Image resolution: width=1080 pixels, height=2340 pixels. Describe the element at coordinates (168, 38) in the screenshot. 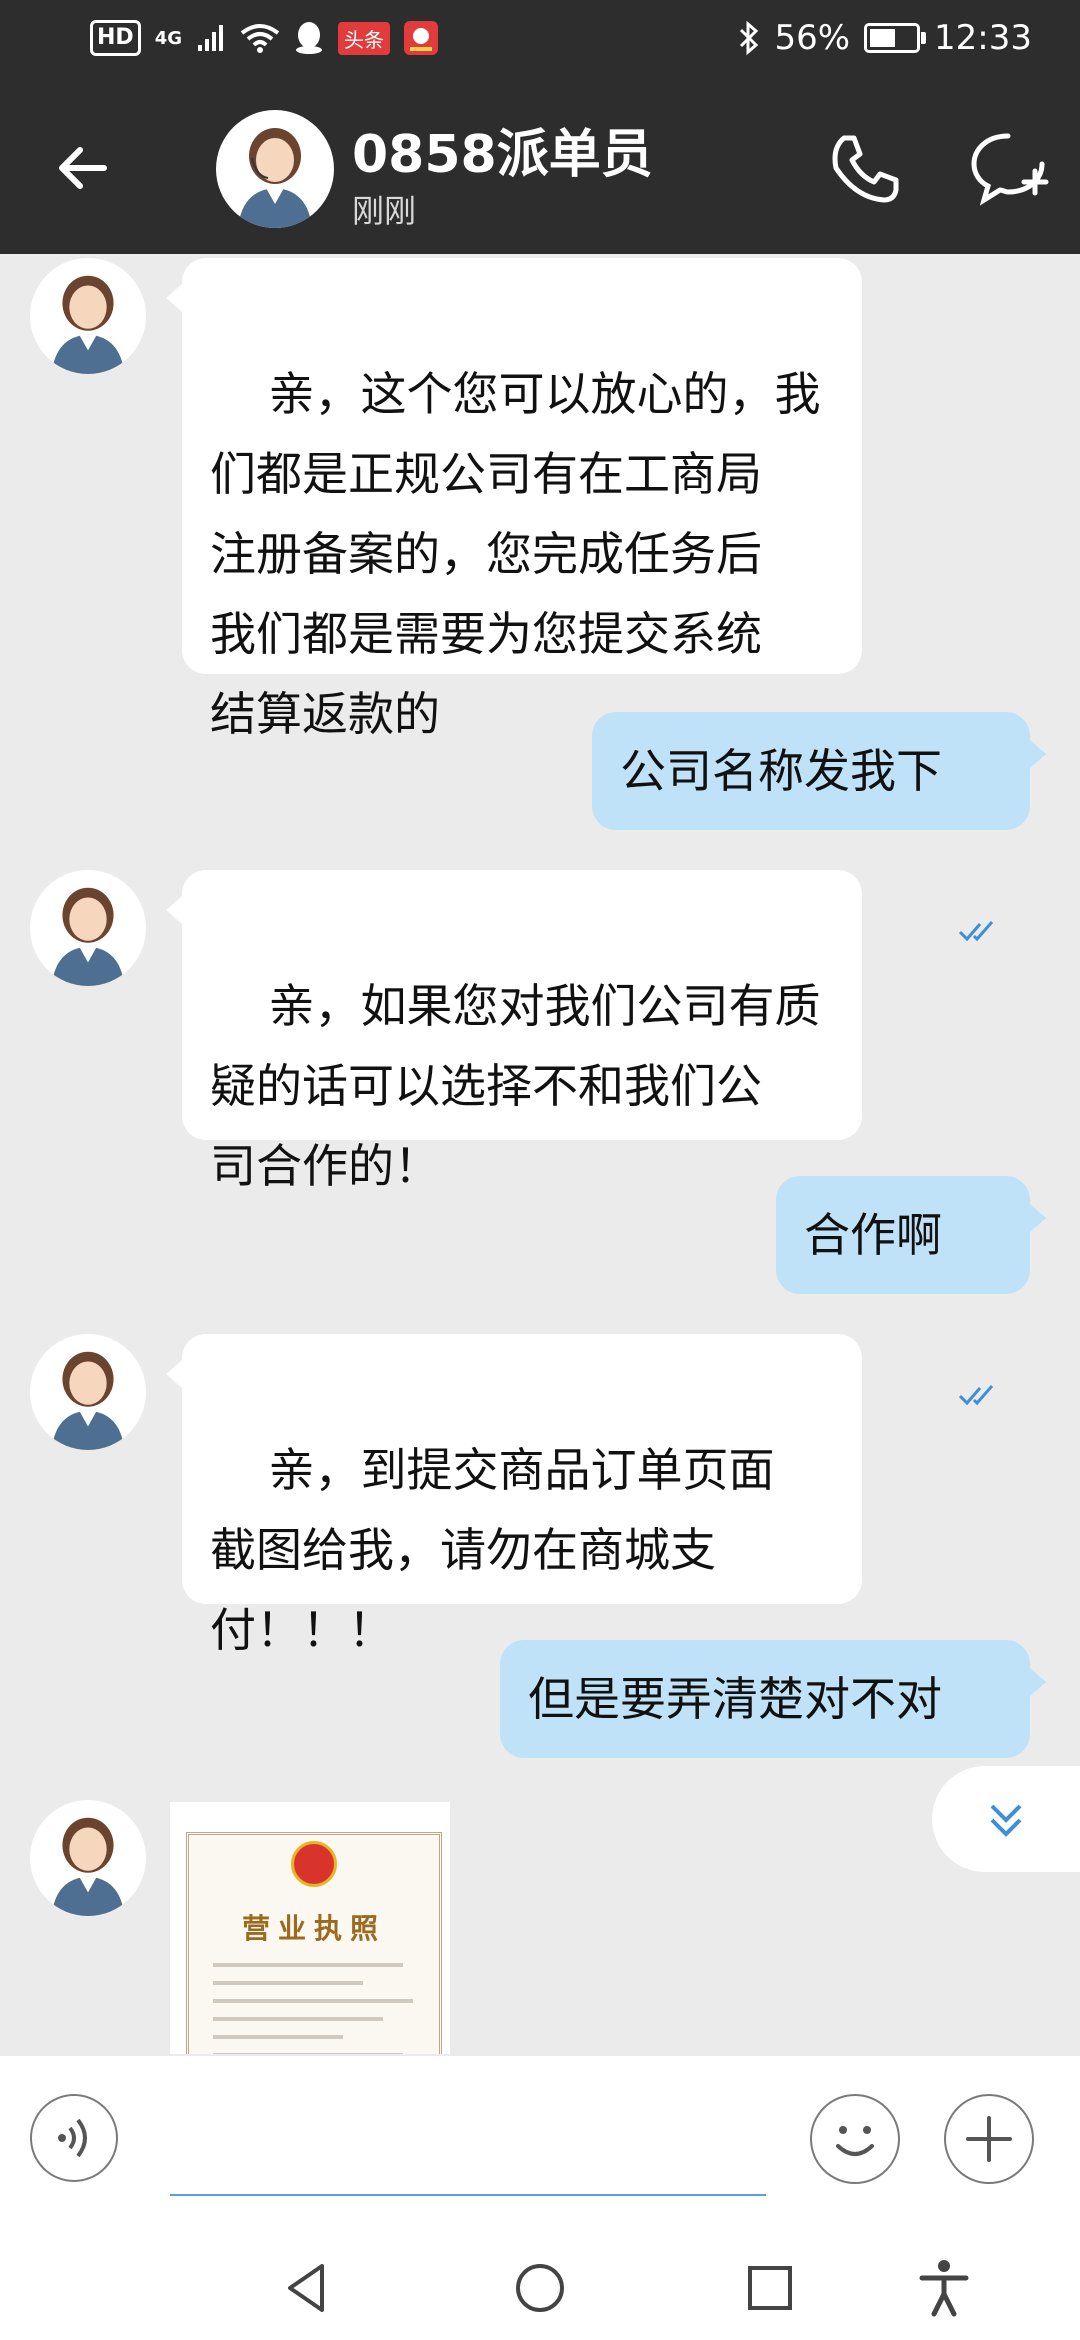

I see `network-type: 4G` at that location.